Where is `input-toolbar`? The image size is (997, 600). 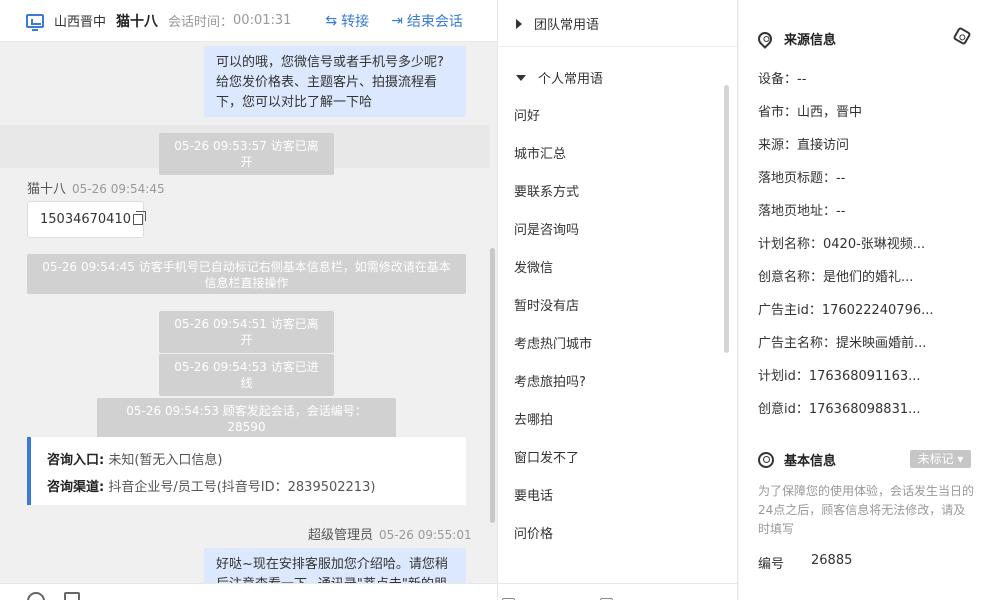
input-toolbar is located at coordinates (248, 591).